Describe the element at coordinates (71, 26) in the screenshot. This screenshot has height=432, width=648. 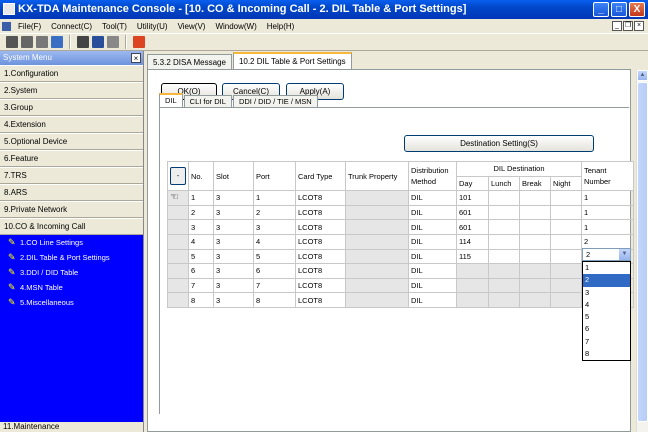
I see `menu-connect: Connect(C)` at that location.